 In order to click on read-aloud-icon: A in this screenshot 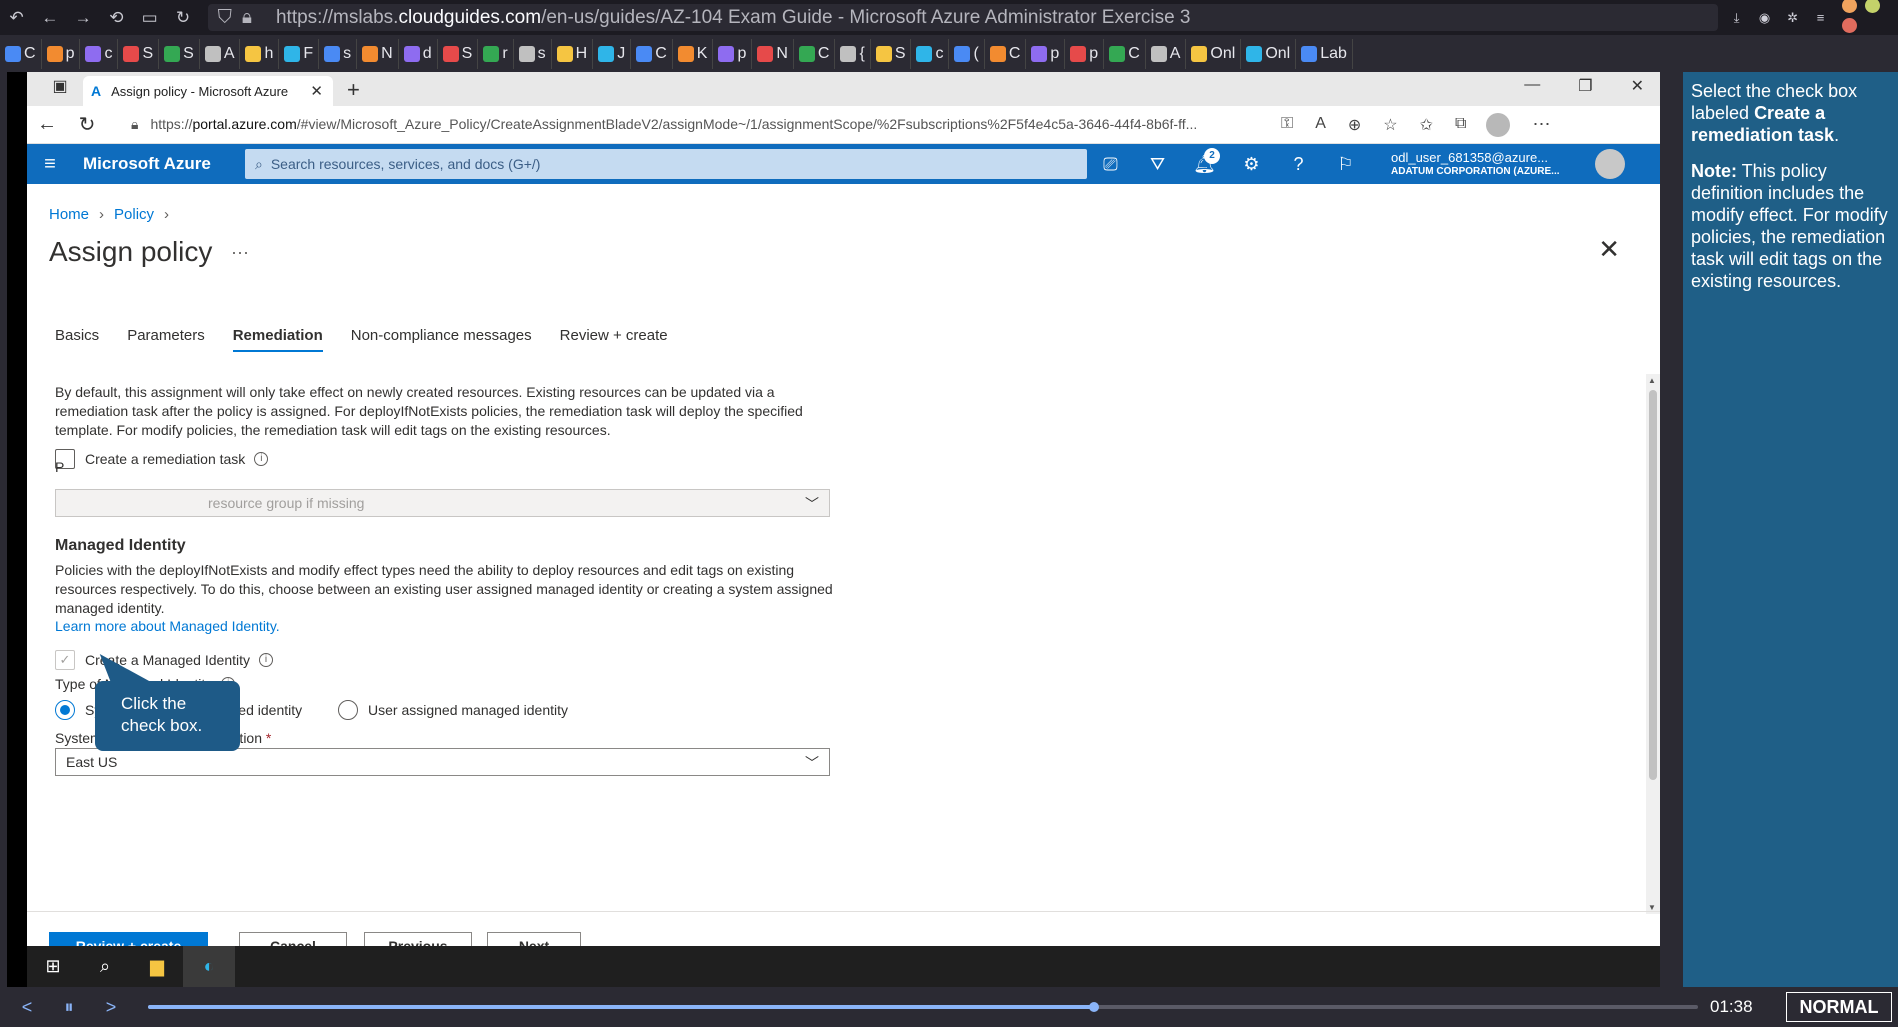, I will do `click(1320, 125)`.